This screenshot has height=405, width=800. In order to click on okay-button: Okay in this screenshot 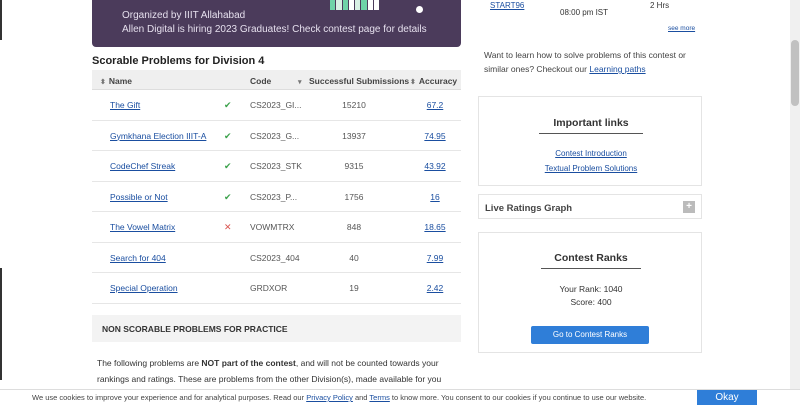, I will do `click(727, 397)`.